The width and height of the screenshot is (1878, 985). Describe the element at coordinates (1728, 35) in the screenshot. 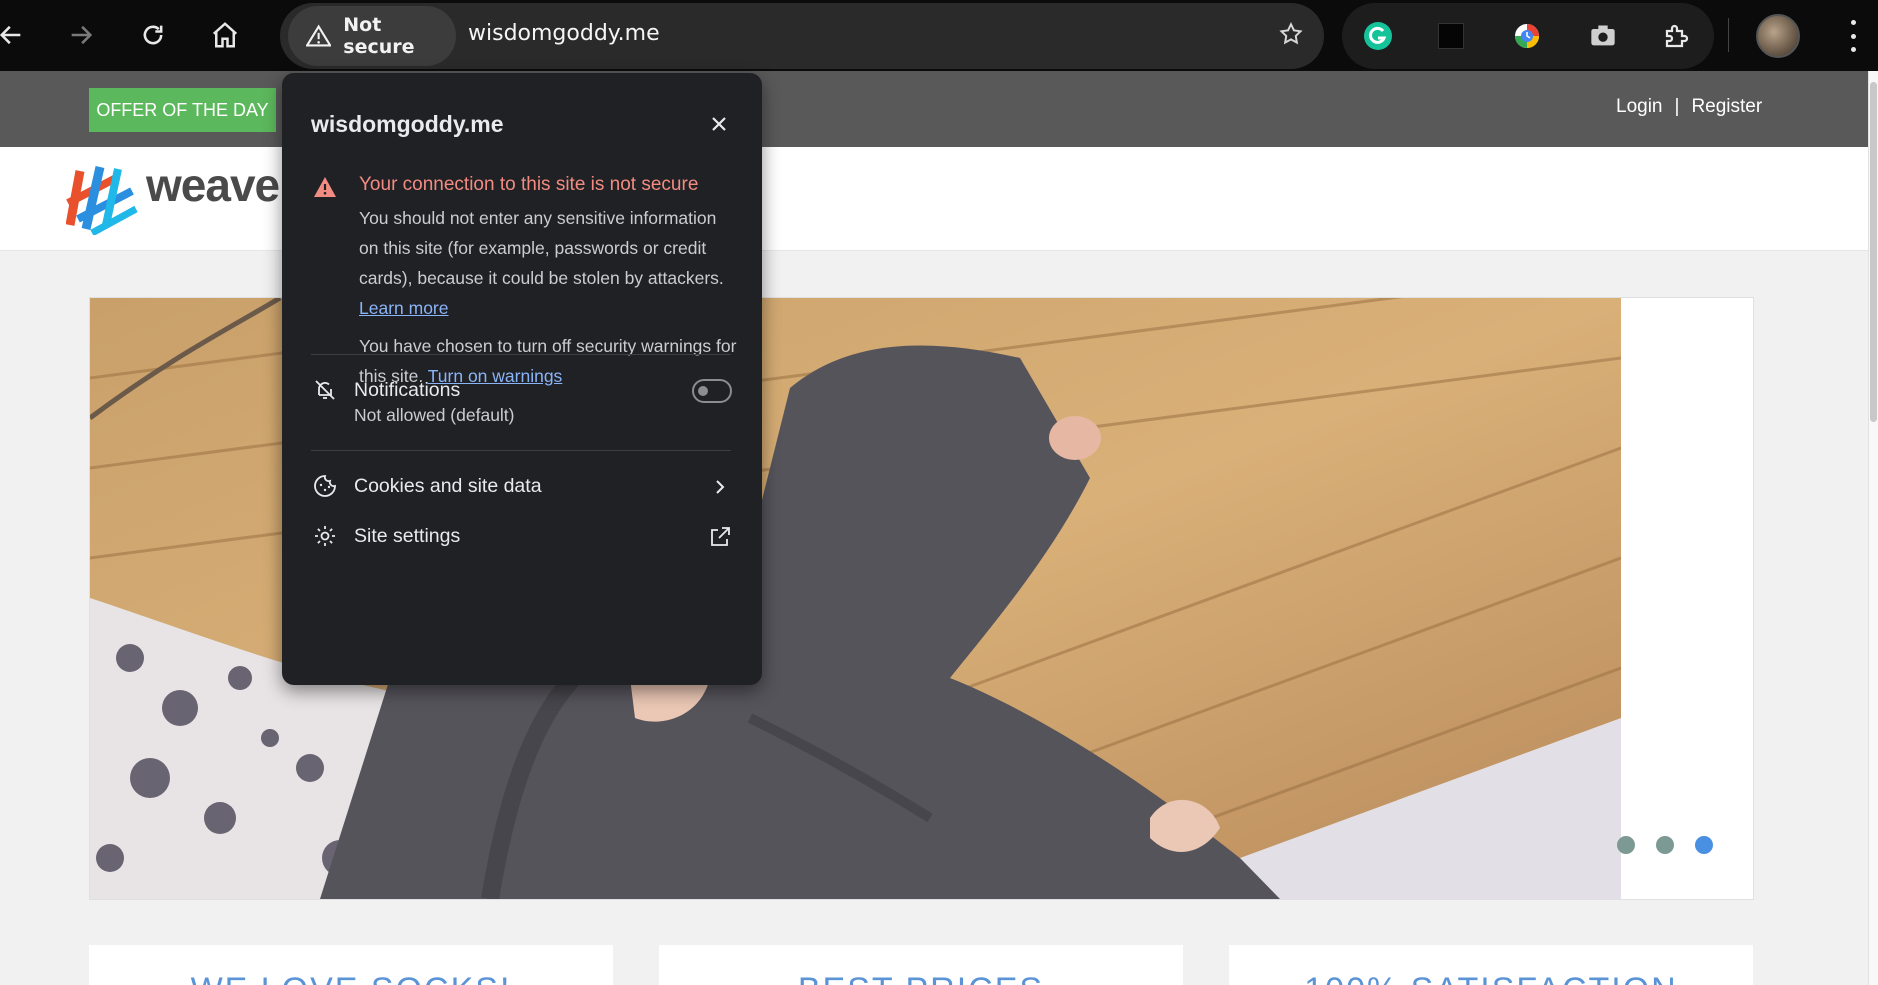

I see `toolbar-divider` at that location.